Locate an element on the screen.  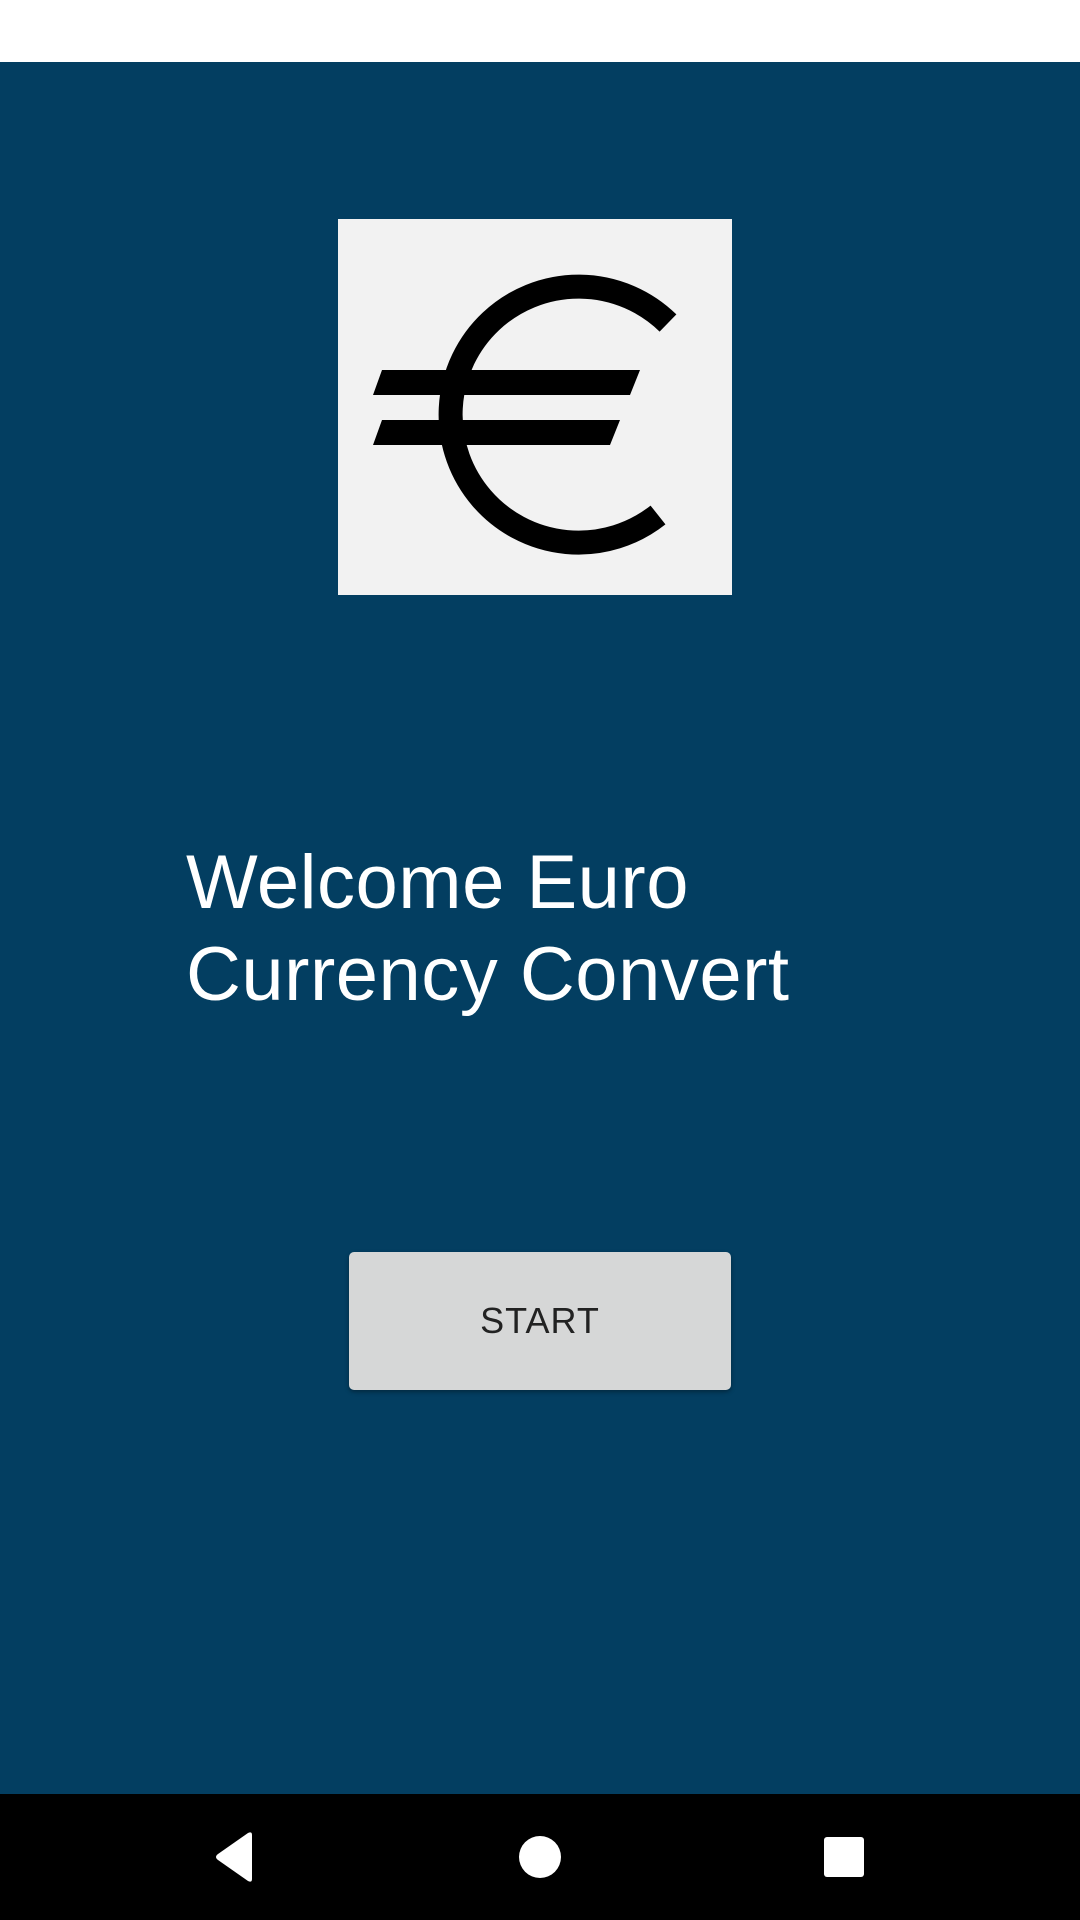
welcome-title: Welcome Euro Currency Convert is located at coordinates (488, 928).